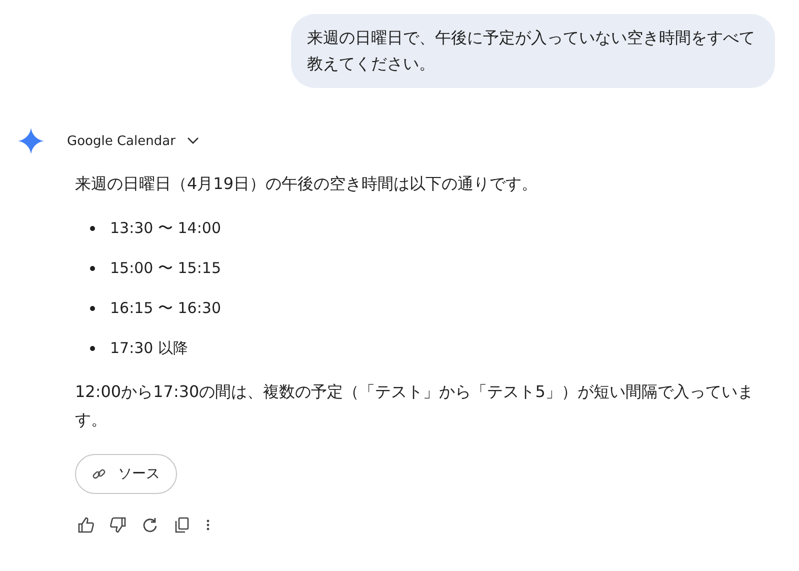 The image size is (799, 571). Describe the element at coordinates (165, 308) in the screenshot. I see `time-slot: 16:15 〜 16:30` at that location.